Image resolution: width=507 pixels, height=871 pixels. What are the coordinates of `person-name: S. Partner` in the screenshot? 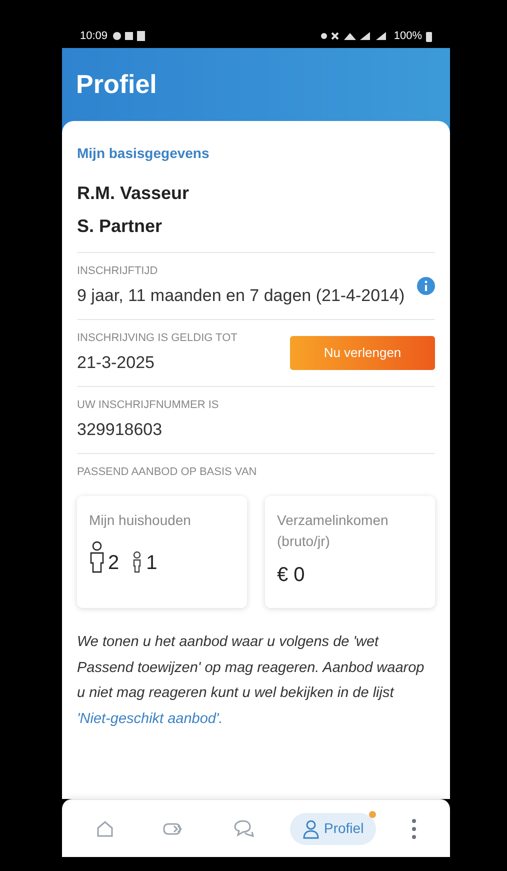 It's located at (120, 226).